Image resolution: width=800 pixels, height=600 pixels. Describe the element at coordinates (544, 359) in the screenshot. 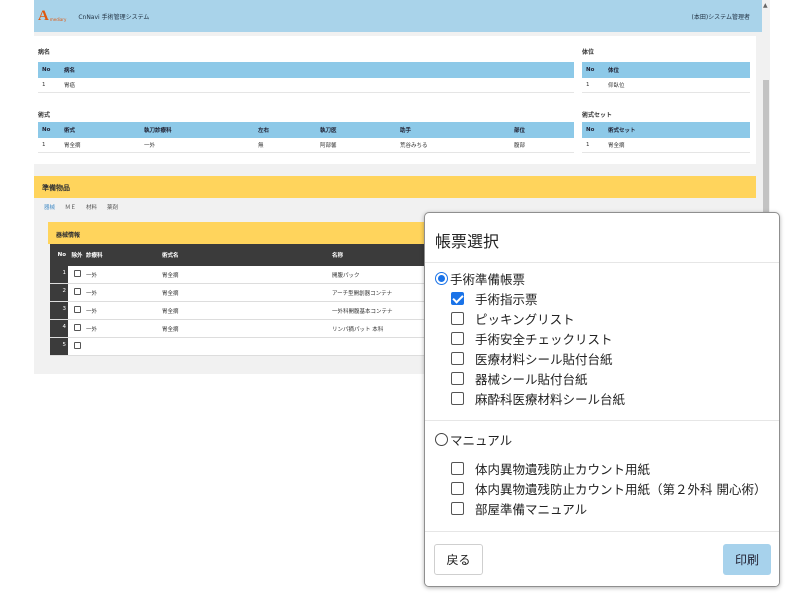

I see `checkbox-label: 医療材料シール貼付台紙` at that location.